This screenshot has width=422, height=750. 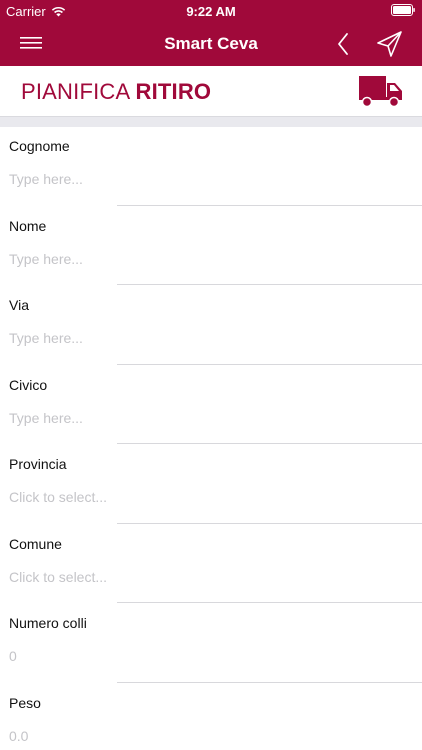 I want to click on chevron-left-icon, so click(x=343, y=44).